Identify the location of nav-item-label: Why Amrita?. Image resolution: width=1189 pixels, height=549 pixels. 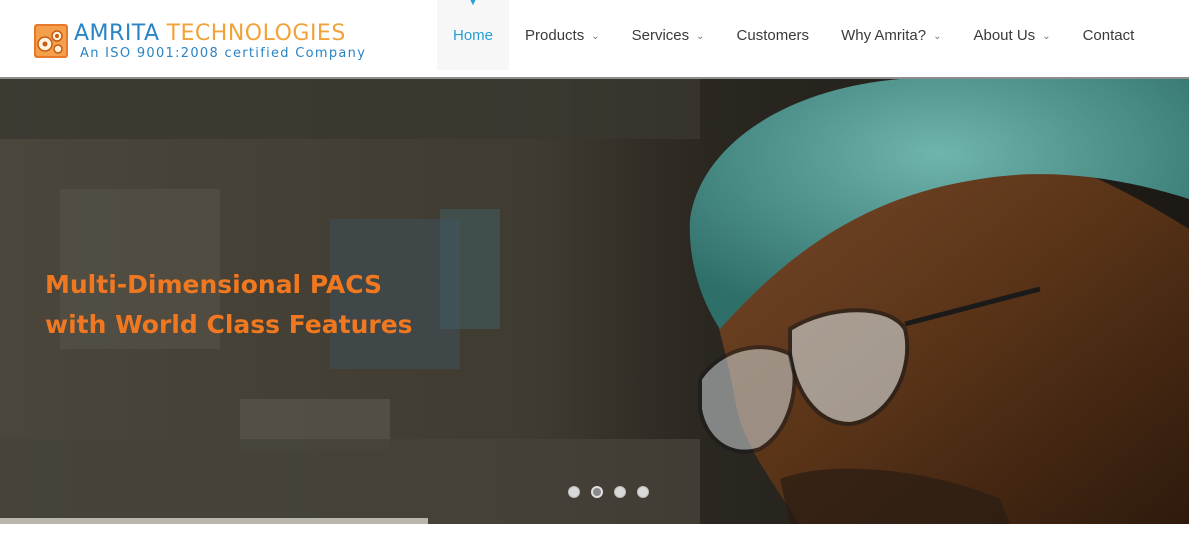
(884, 35).